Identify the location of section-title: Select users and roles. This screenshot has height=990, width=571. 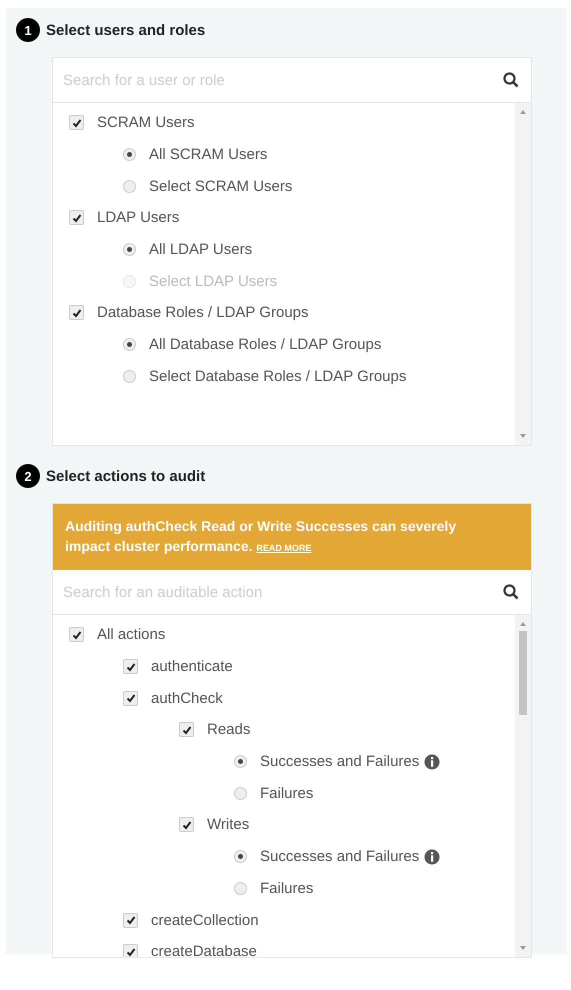
(126, 30).